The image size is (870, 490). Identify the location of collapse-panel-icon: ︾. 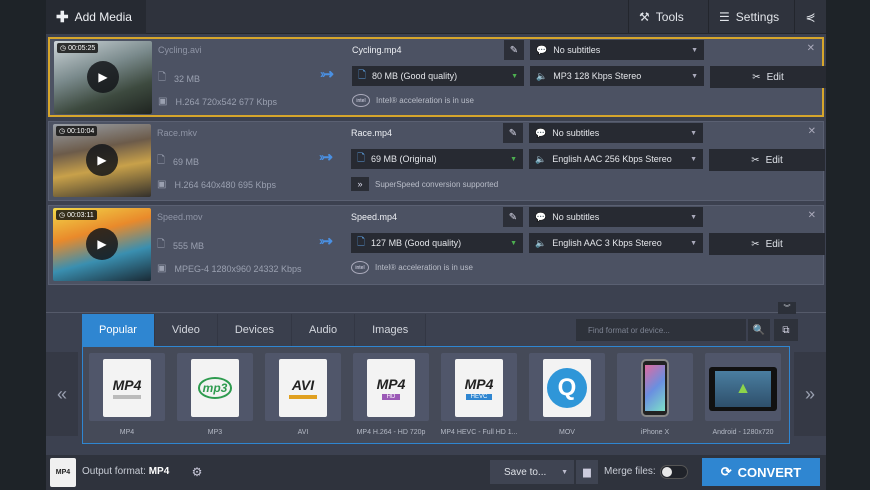
(787, 308).